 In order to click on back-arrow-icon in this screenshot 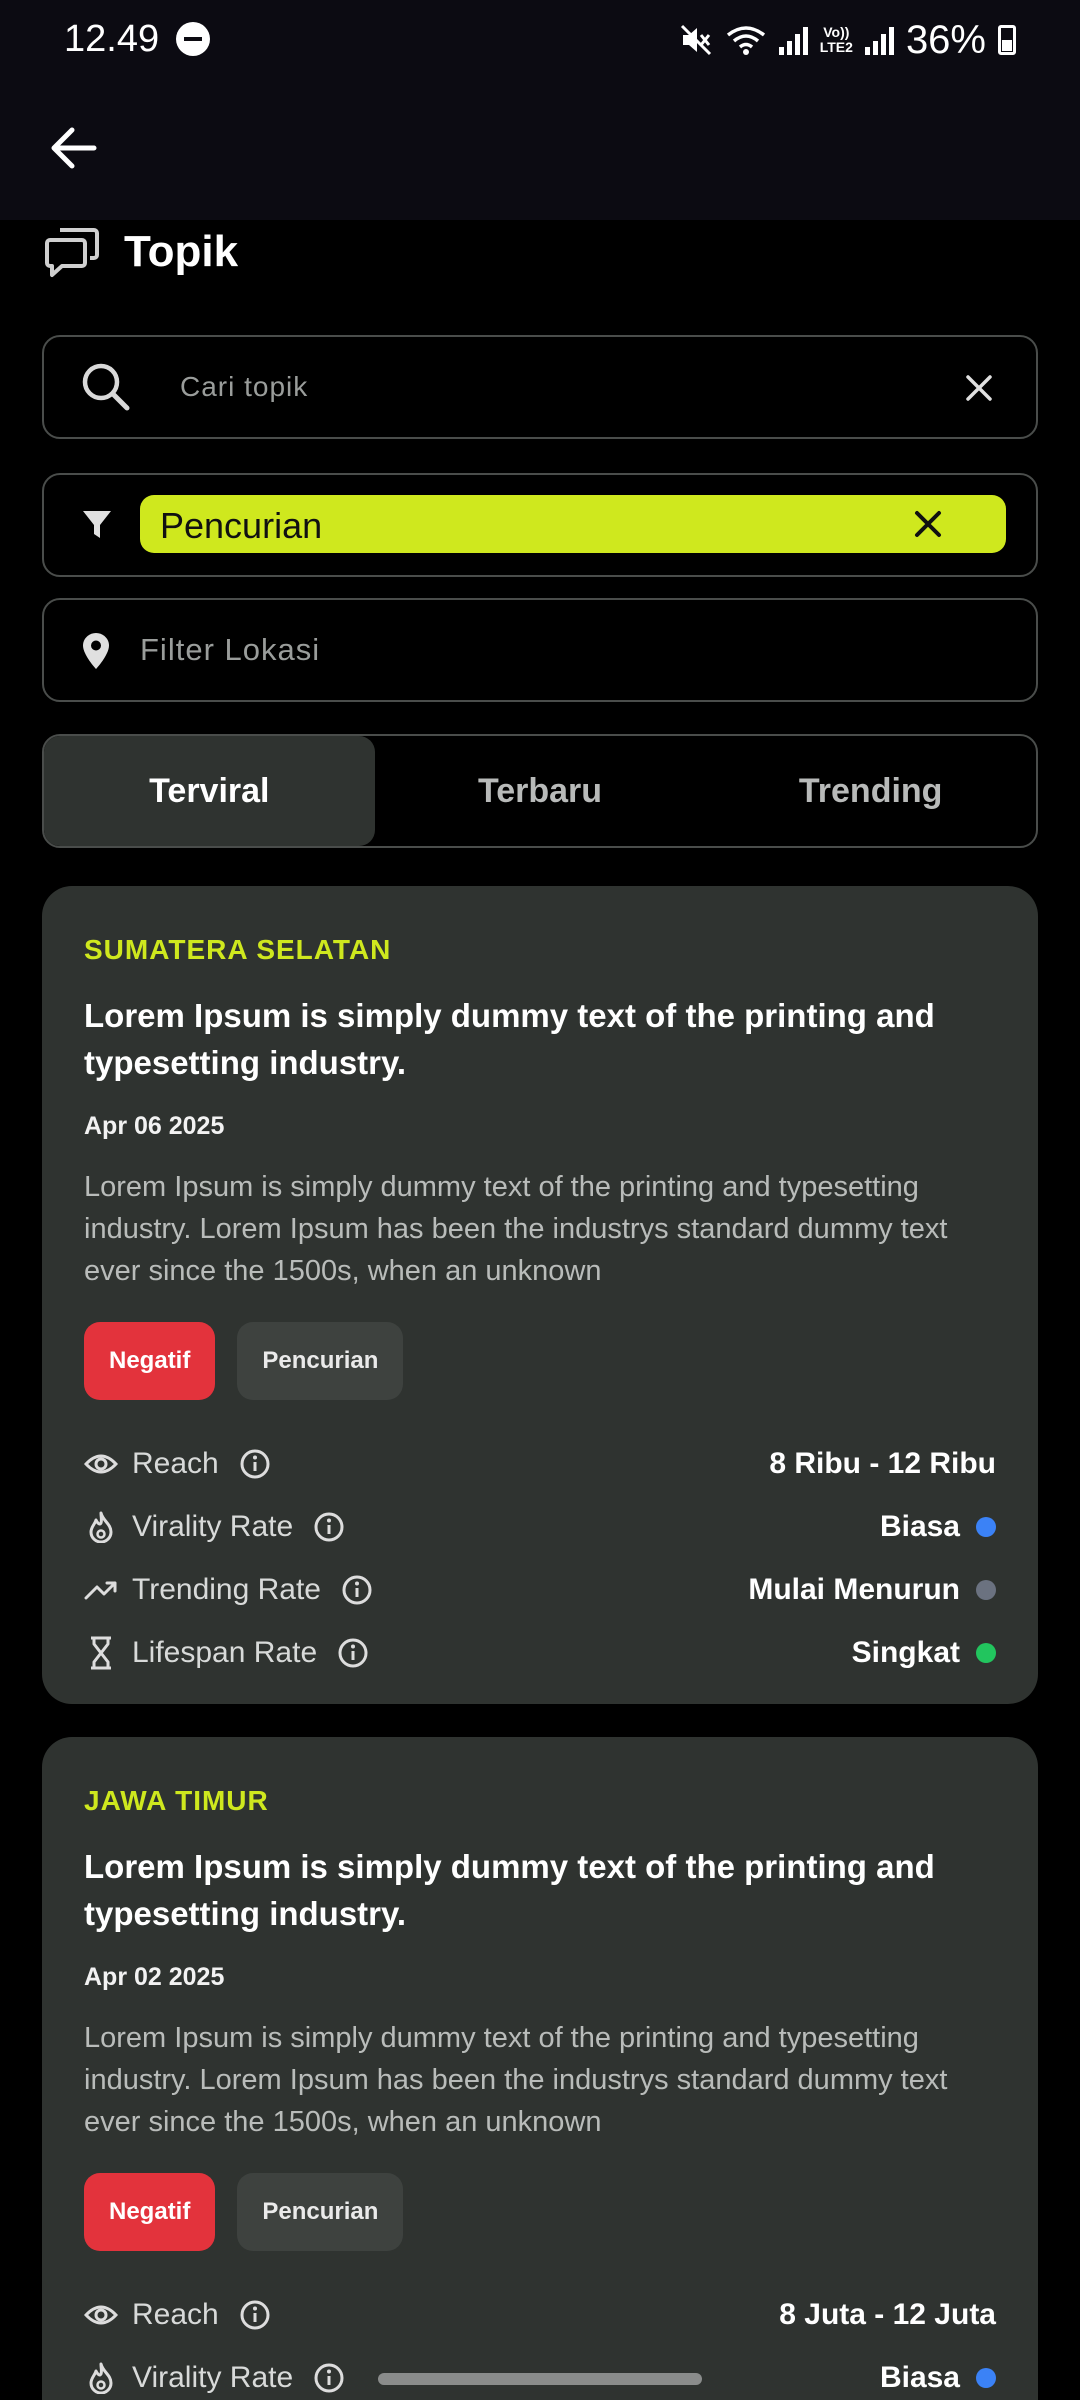, I will do `click(74, 148)`.